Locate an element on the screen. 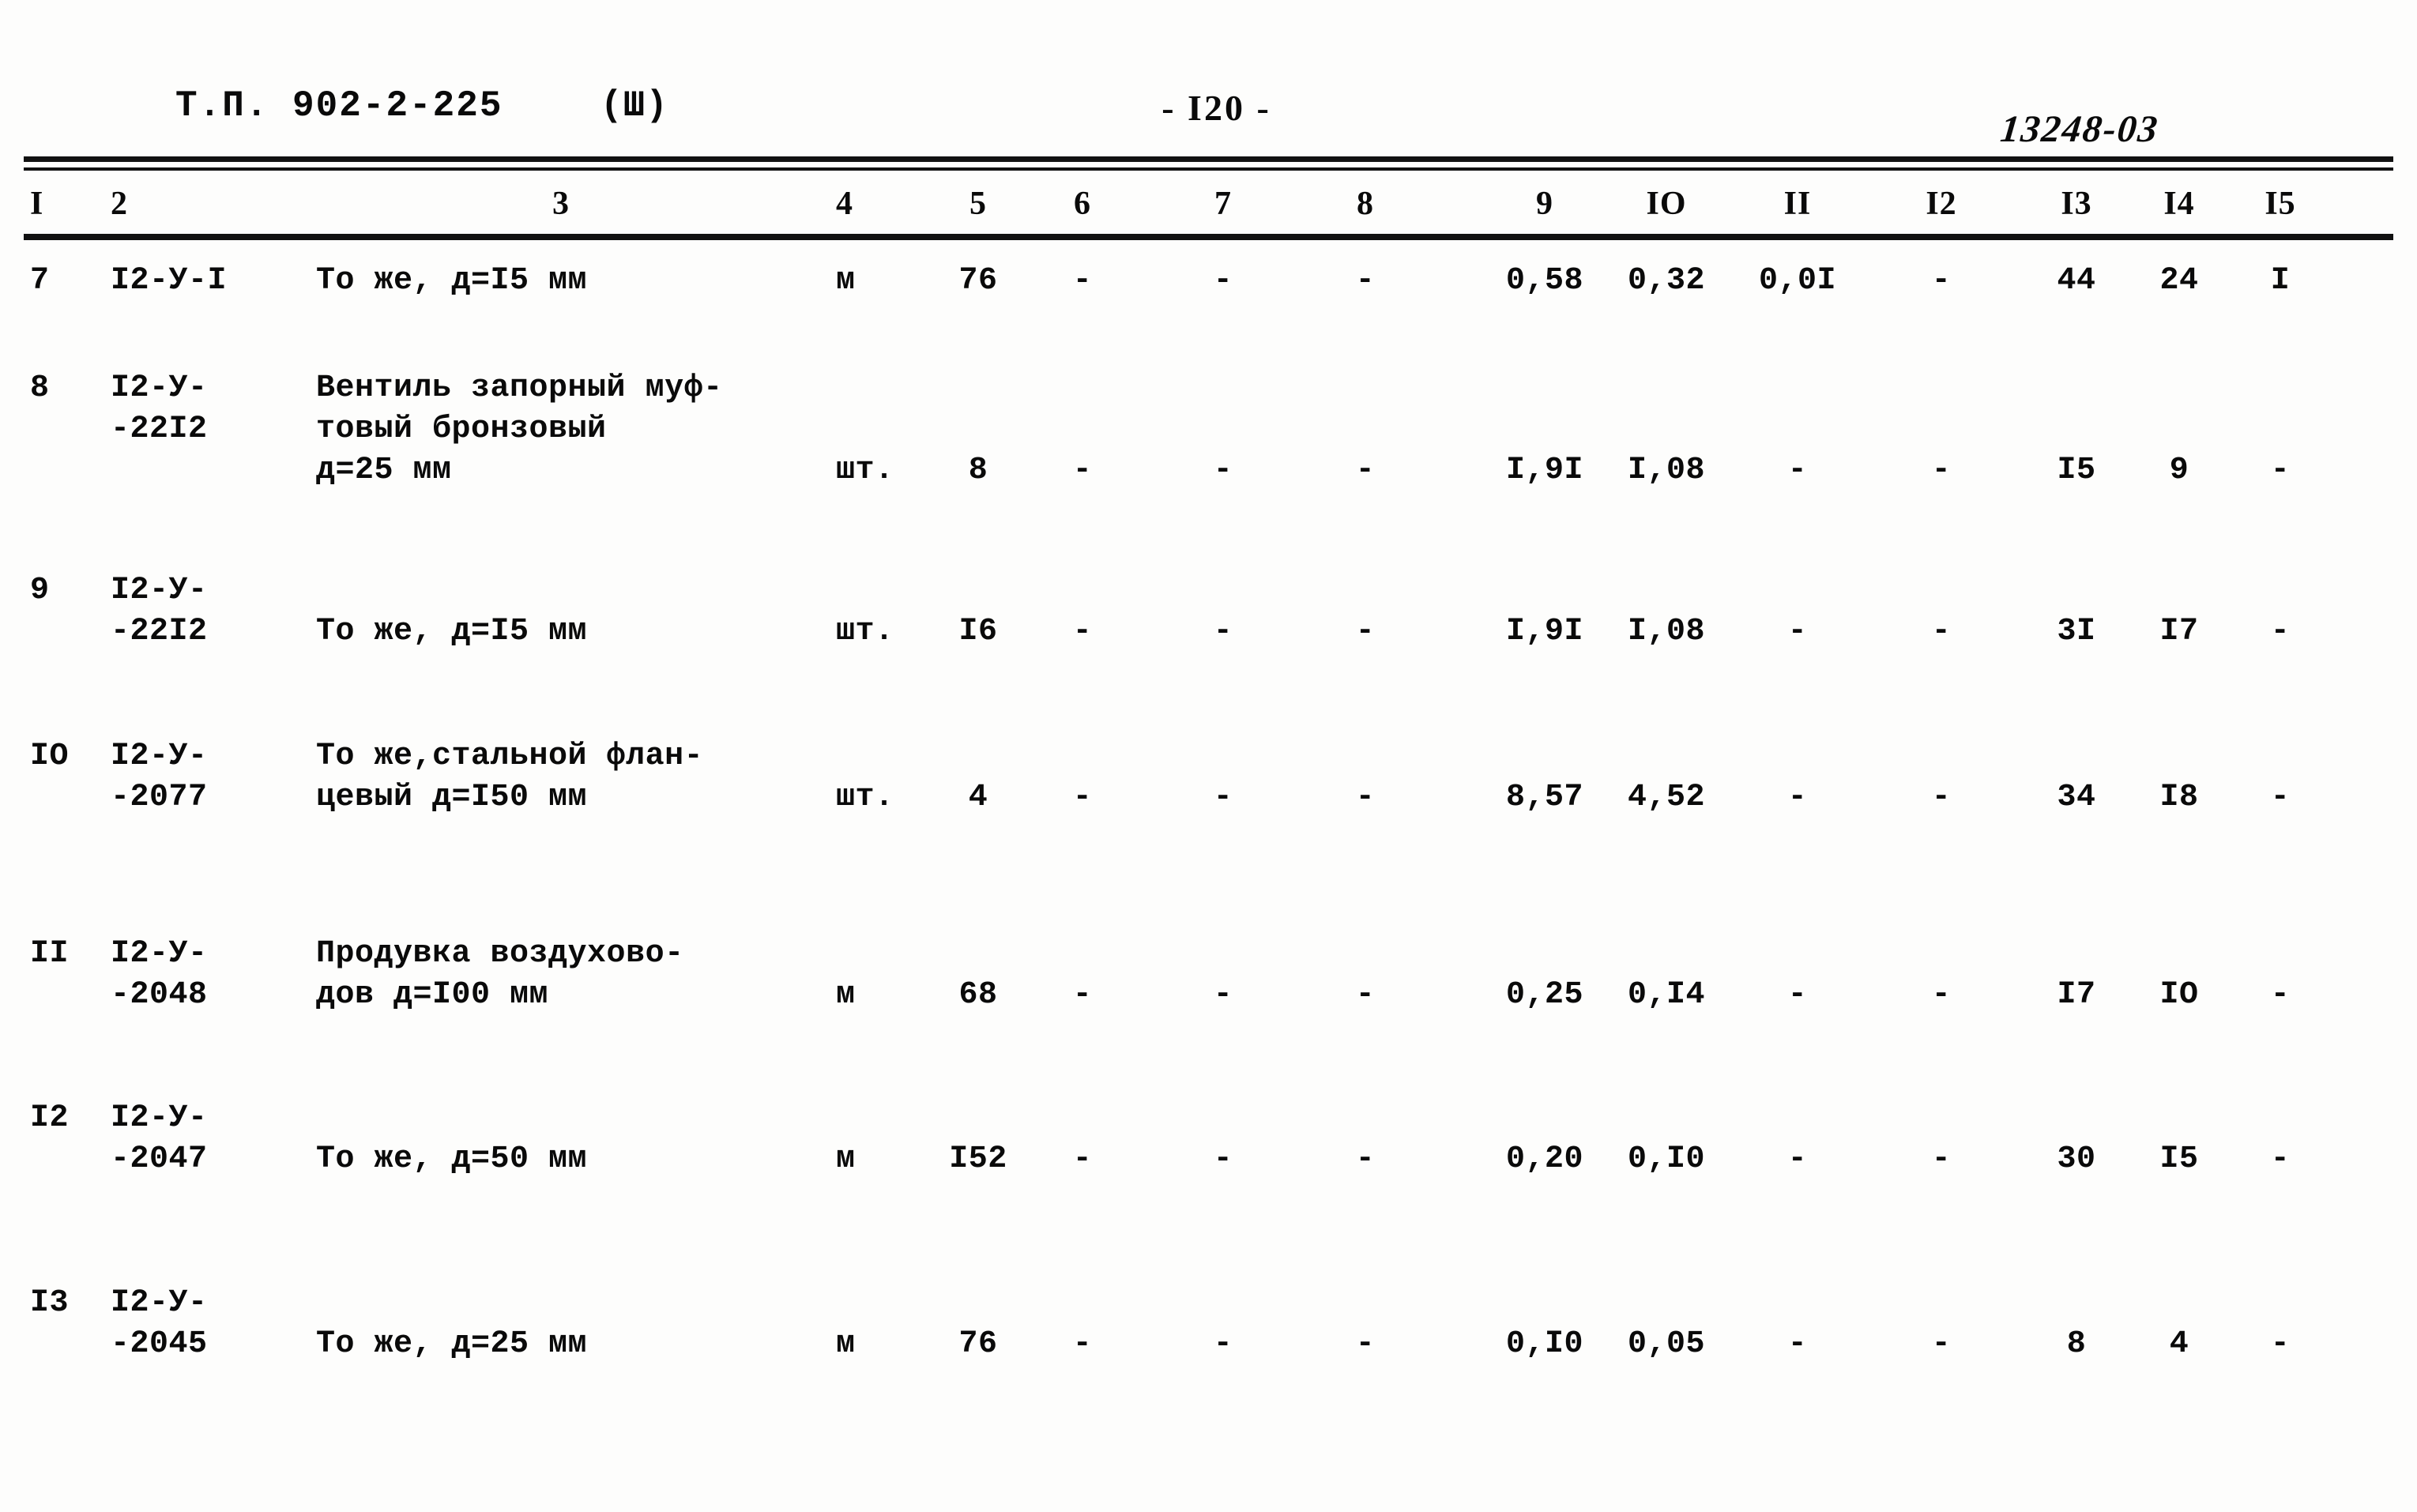 The width and height of the screenshot is (2417, 1512). column-header-8: 8 is located at coordinates (1365, 204).